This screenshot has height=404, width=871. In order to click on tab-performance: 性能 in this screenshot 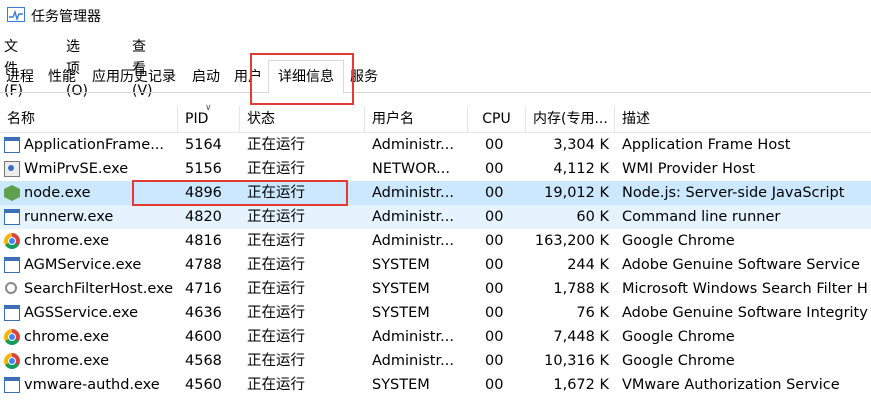, I will do `click(62, 77)`.